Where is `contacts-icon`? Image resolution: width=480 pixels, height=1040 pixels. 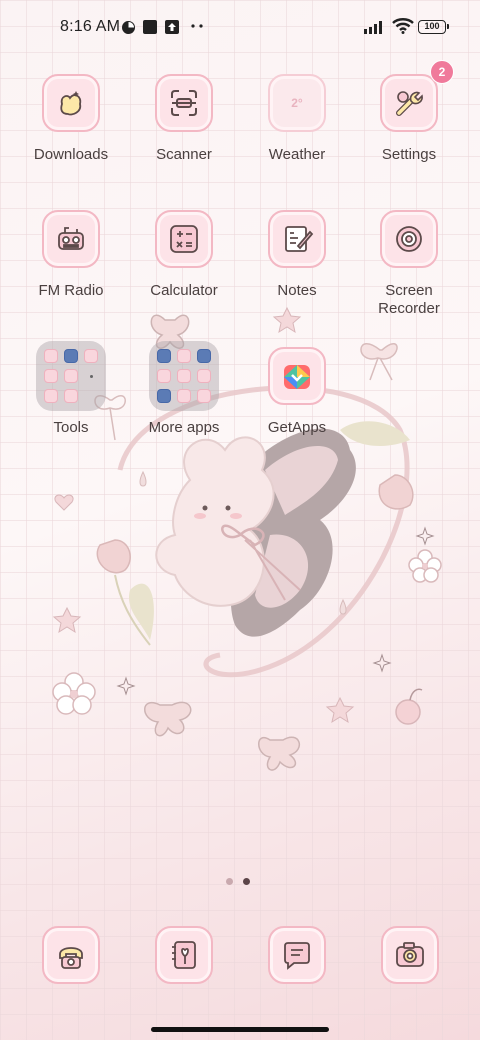 contacts-icon is located at coordinates (184, 955).